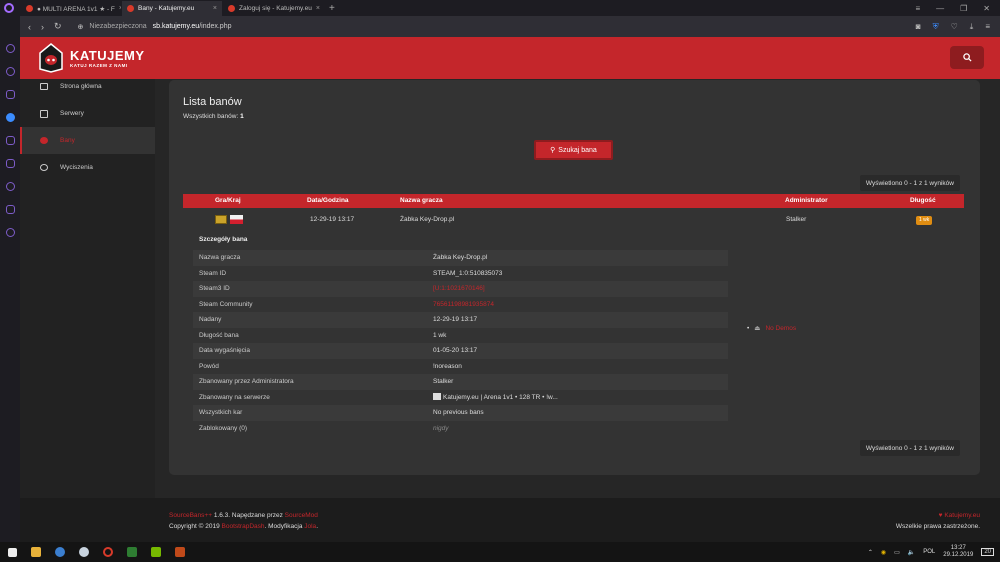 Image resolution: width=1000 pixels, height=562 pixels. I want to click on detail-row: Nazwa gracza Żabka Key-Drop.pl, so click(460, 258).